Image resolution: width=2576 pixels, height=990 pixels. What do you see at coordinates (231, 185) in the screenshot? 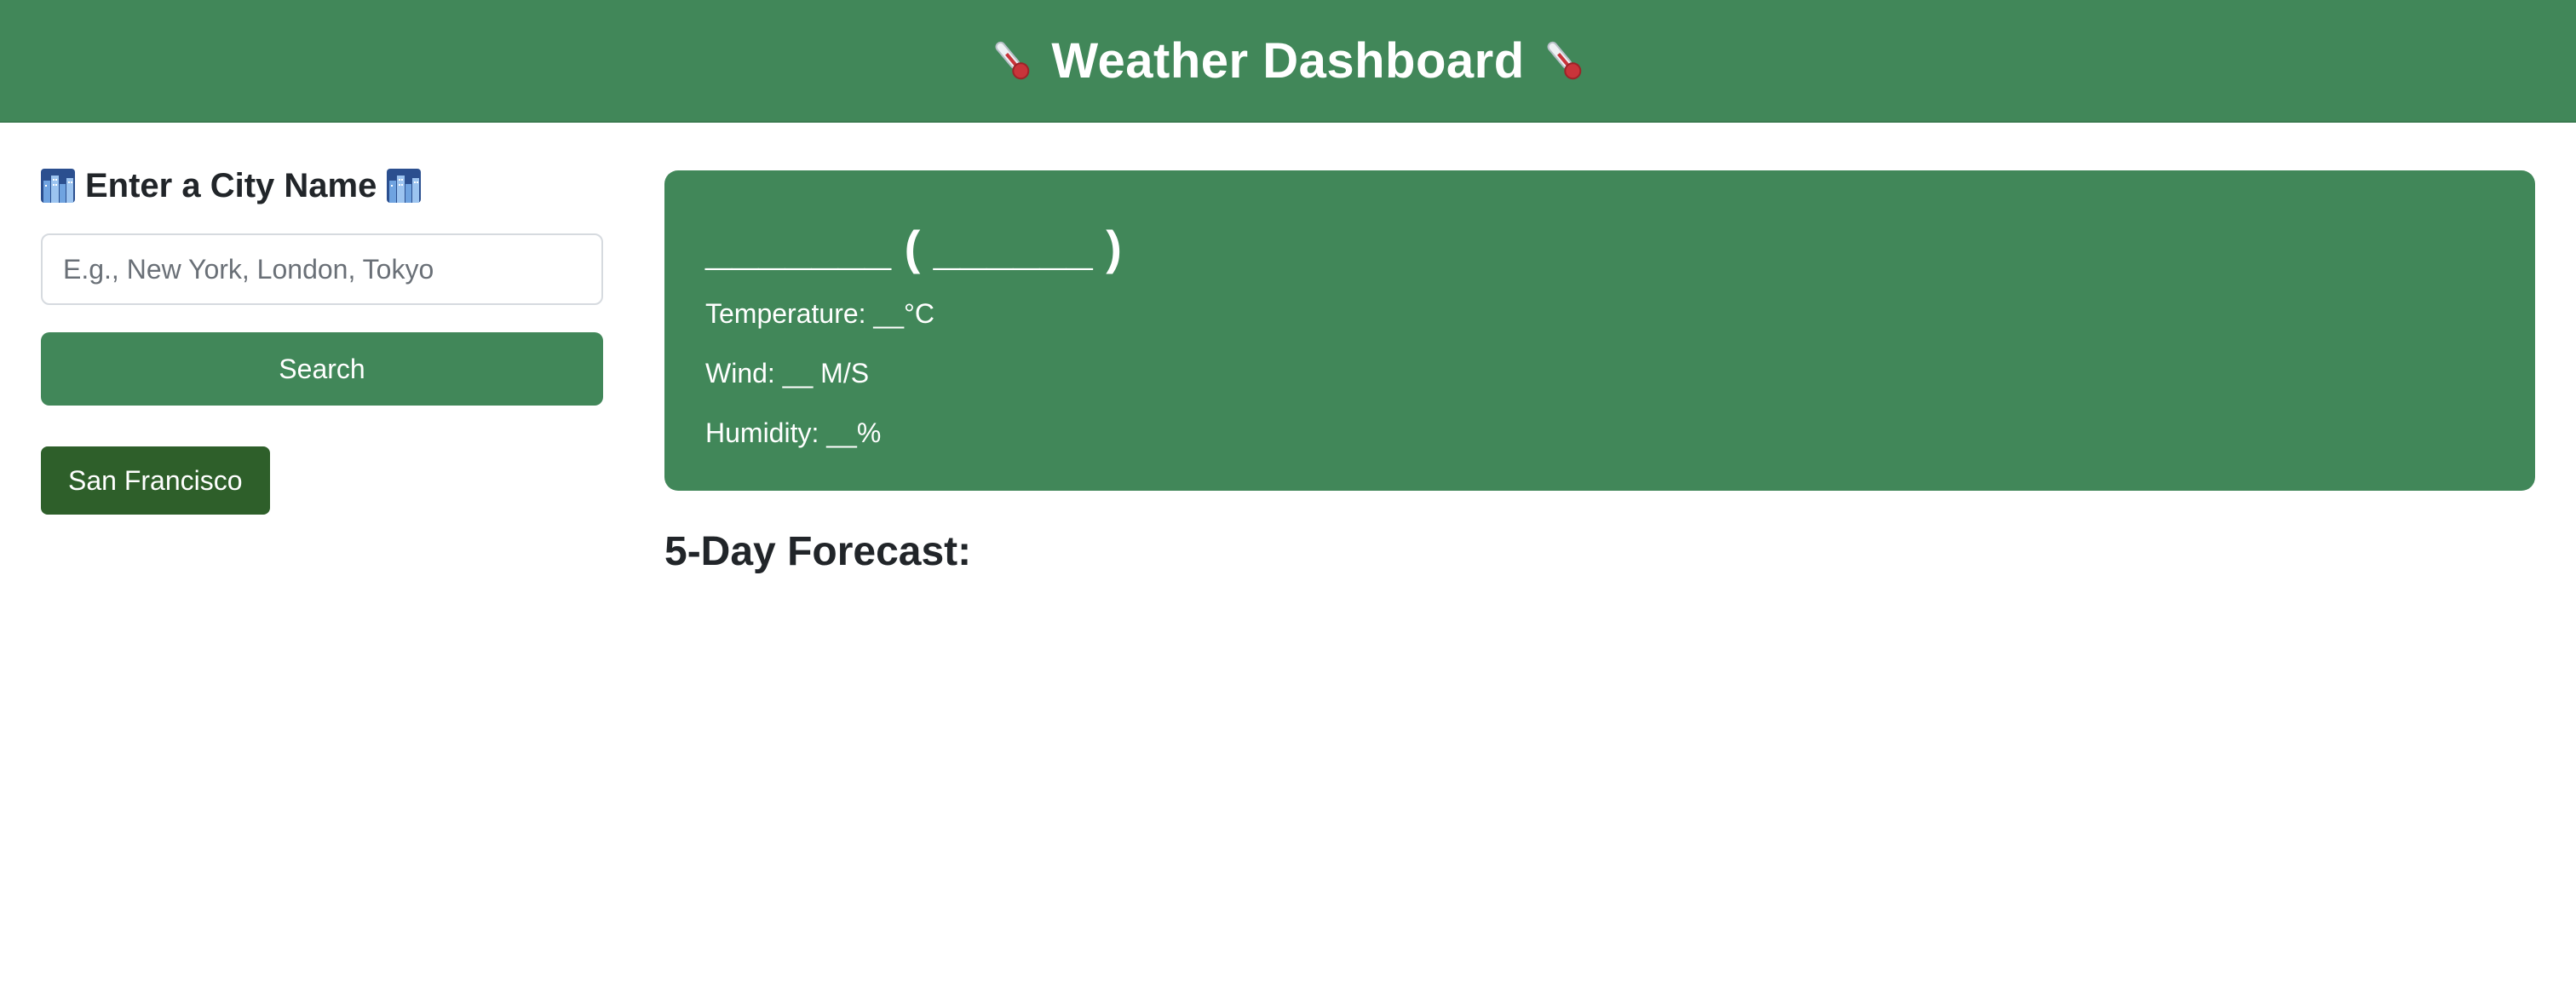
I see `city-search-heading-label: Enter a City Name` at bounding box center [231, 185].